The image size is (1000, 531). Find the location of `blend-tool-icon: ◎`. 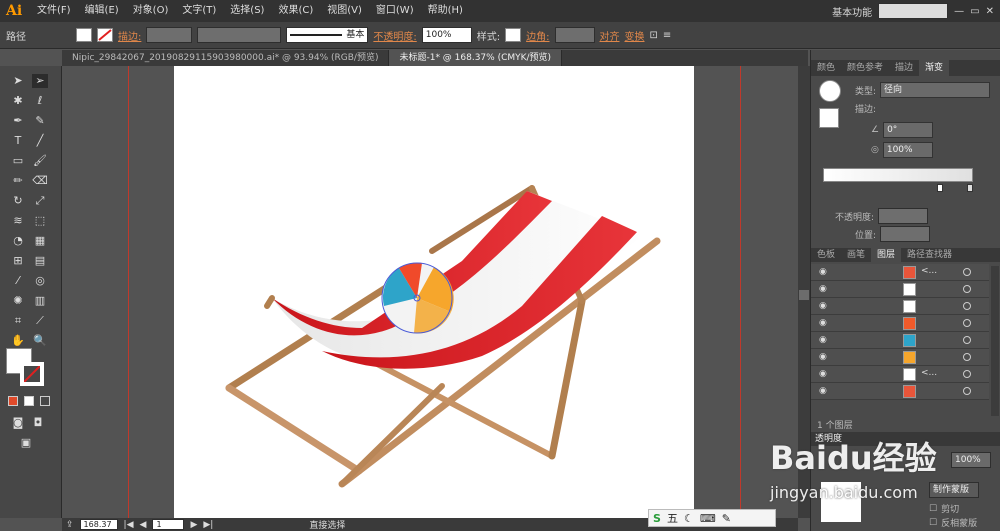

blend-tool-icon: ◎ is located at coordinates (40, 281).